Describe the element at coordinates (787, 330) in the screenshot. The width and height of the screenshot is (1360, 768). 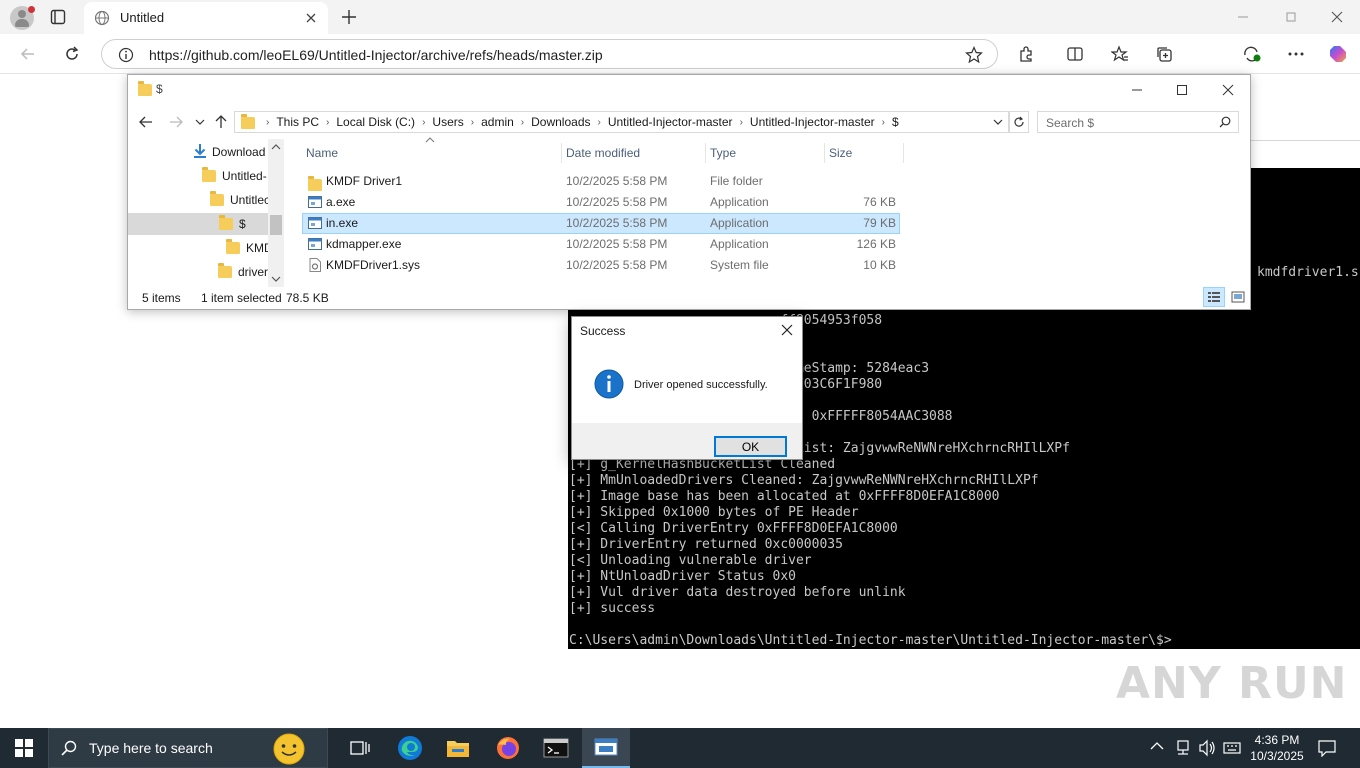
I see `dialog-close-icon` at that location.